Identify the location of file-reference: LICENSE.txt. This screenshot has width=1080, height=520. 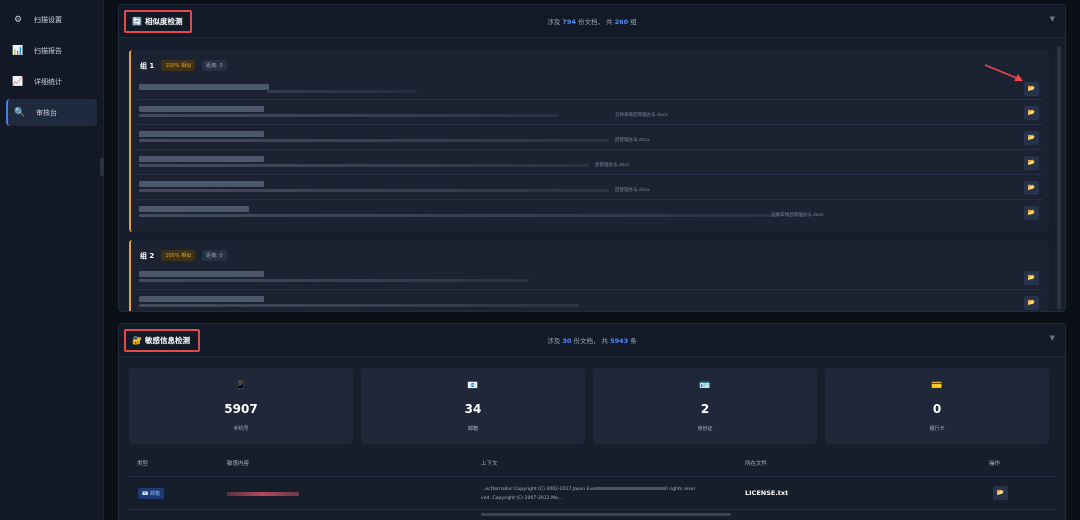
(766, 493).